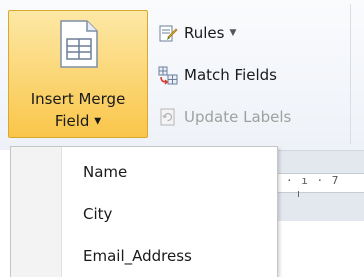 Image resolution: width=364 pixels, height=277 pixels. I want to click on menu-item-name: Name, so click(169, 172).